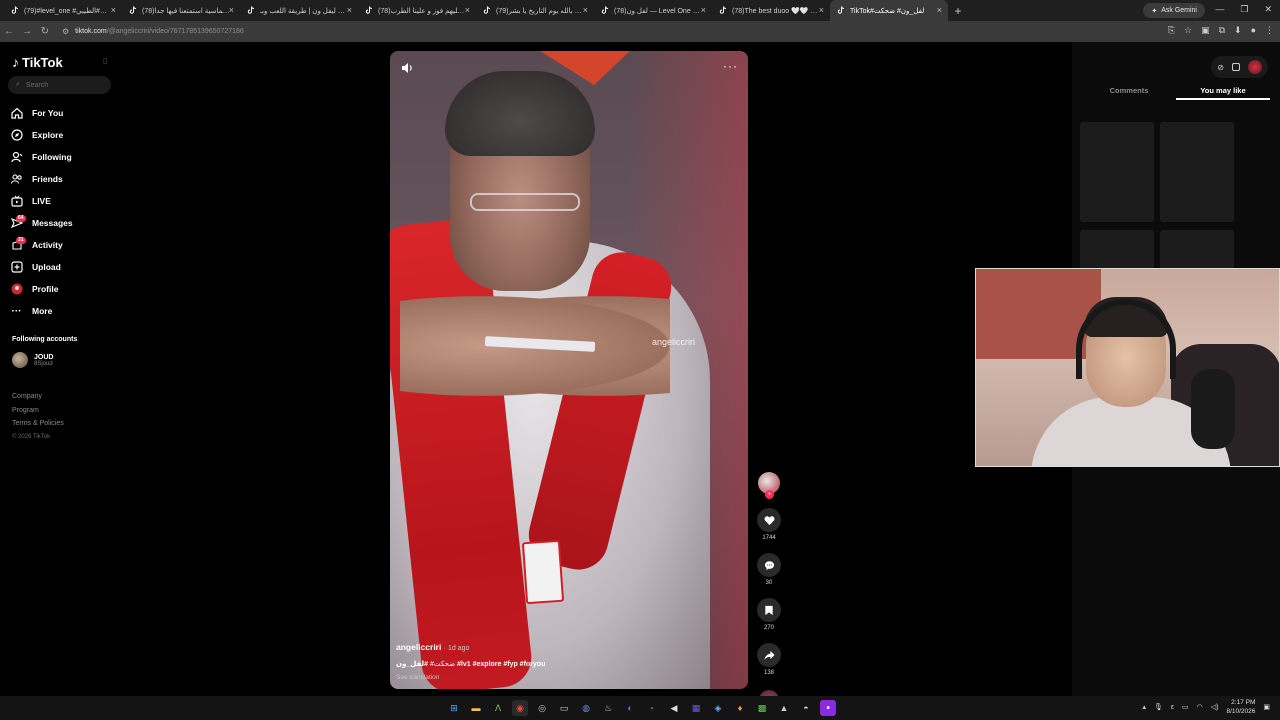  What do you see at coordinates (38, 411) in the screenshot?
I see `footer-program-link: Program` at bounding box center [38, 411].